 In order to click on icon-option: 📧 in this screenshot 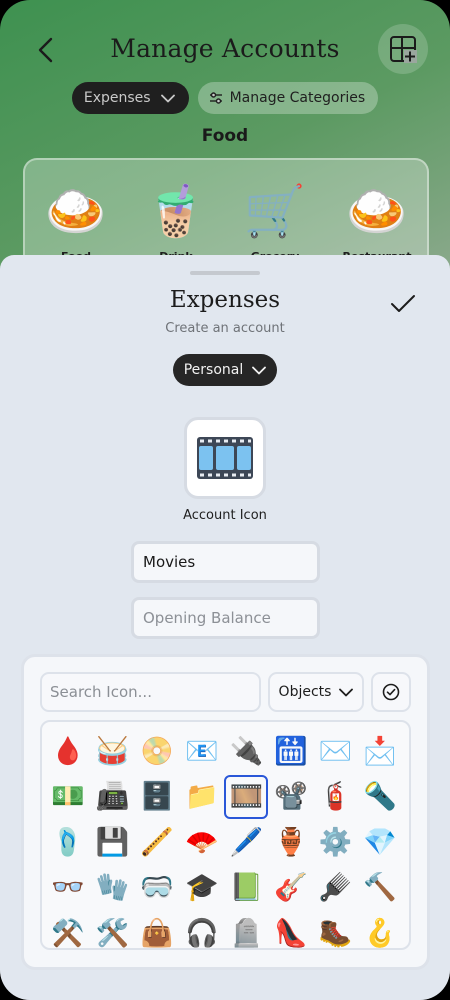, I will do `click(202, 751)`.